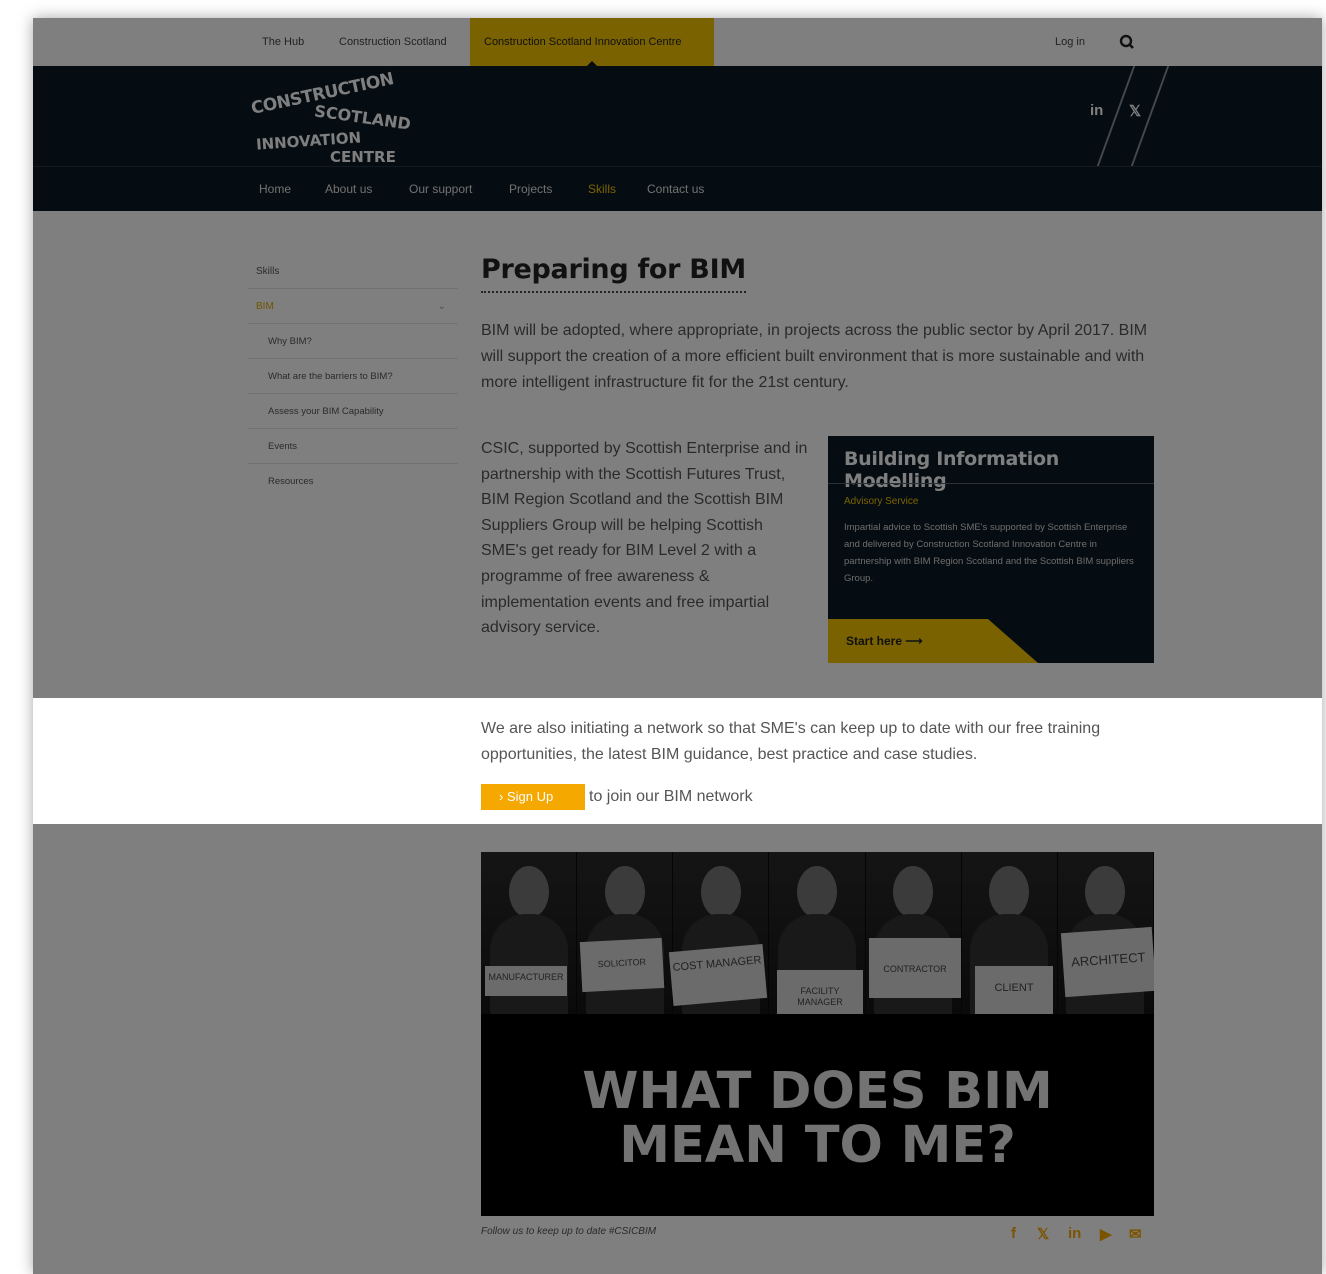 The image size is (1326, 1274). Describe the element at coordinates (275, 189) in the screenshot. I see `nav-home: Home` at that location.